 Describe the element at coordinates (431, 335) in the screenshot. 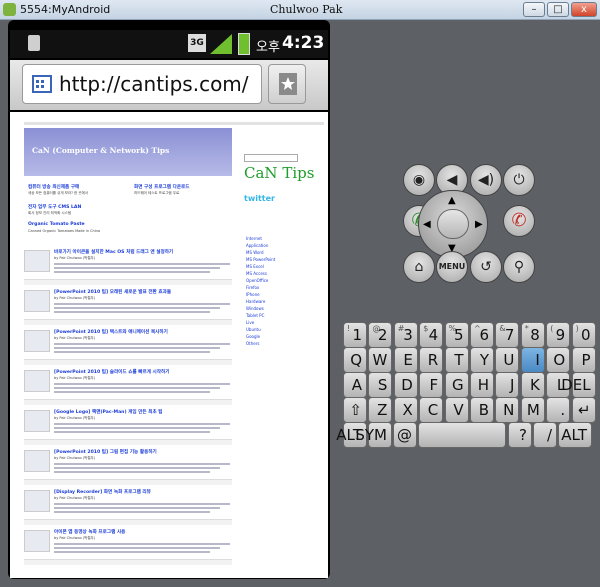

I see `key-4: $4` at that location.